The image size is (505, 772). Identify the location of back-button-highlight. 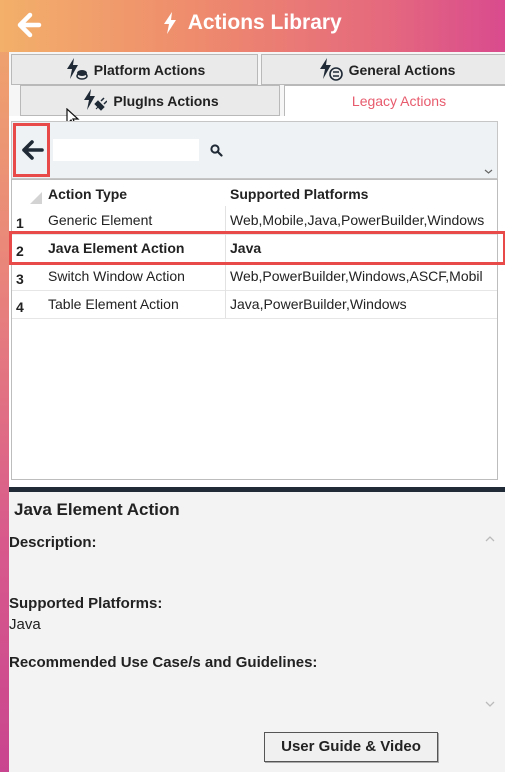
(31, 150).